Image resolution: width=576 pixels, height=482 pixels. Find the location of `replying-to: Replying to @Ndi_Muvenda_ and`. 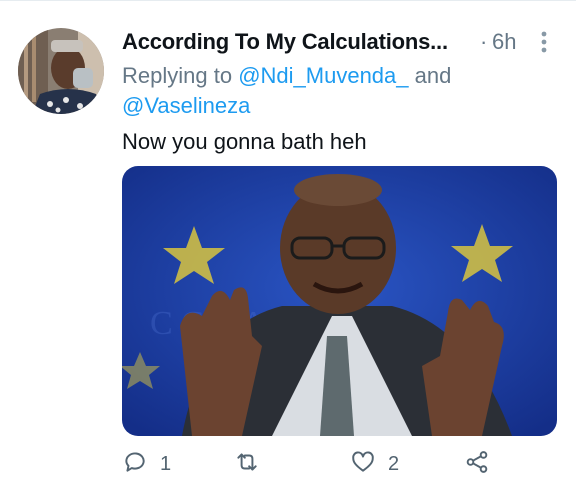

replying-to: Replying to @Ndi_Muvenda_ and is located at coordinates (286, 76).